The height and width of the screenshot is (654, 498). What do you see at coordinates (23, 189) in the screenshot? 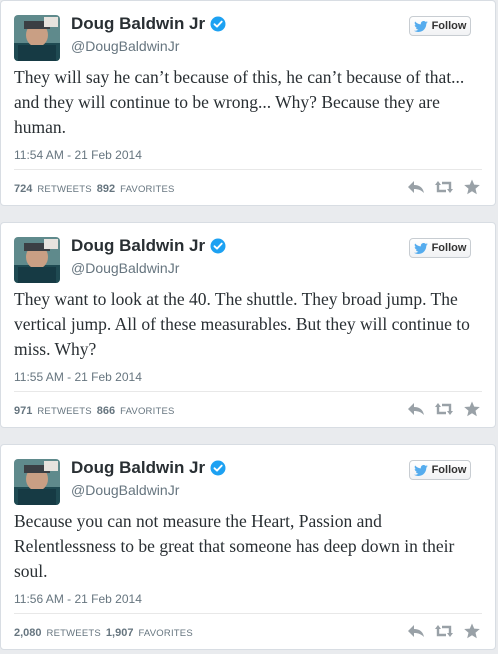
I see `retweet-count: 724` at bounding box center [23, 189].